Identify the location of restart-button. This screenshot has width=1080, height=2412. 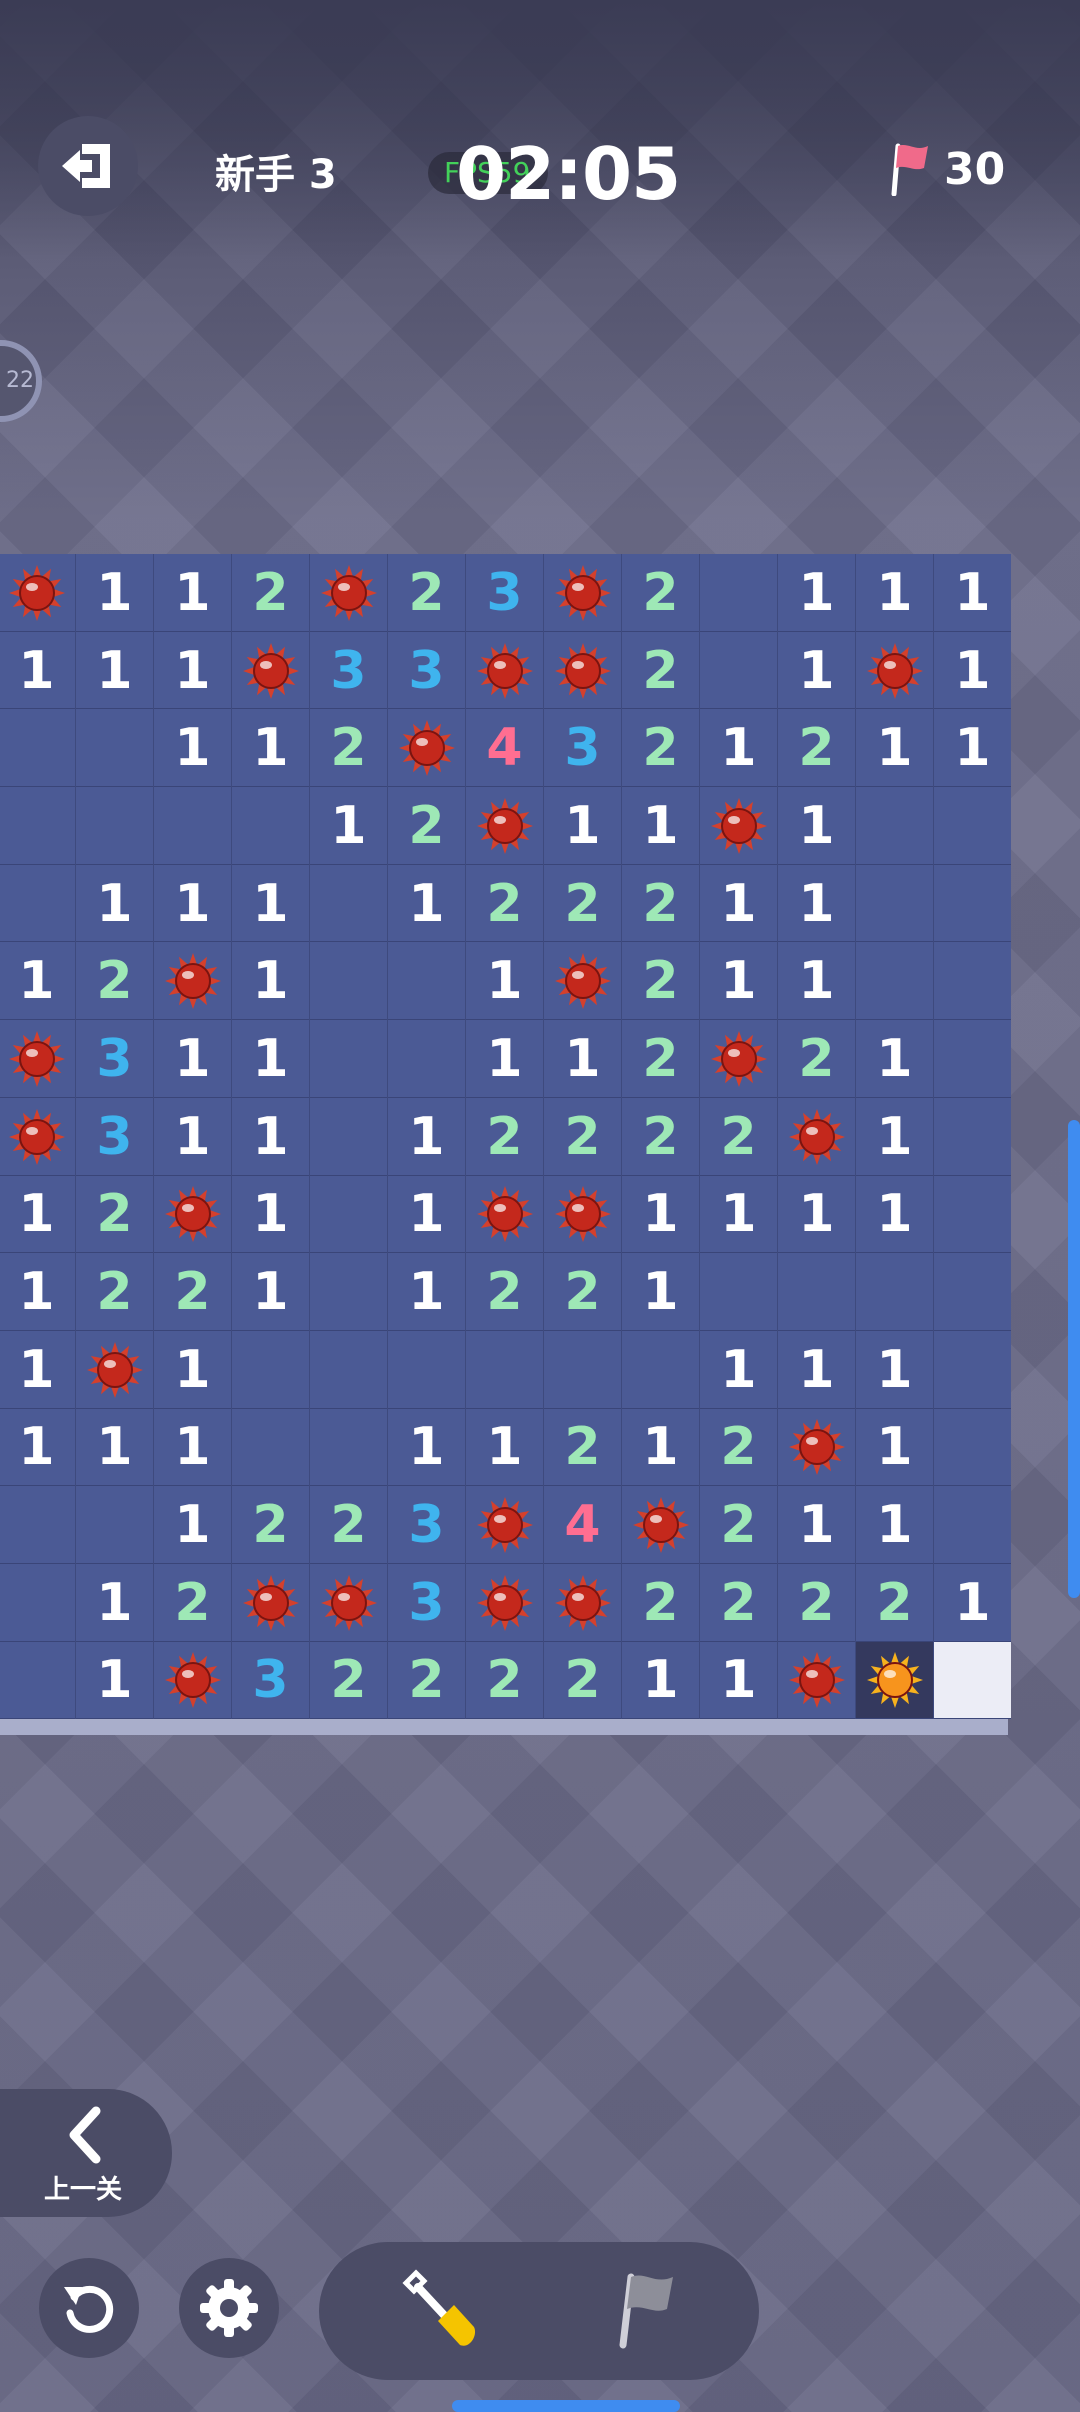
(89, 2308).